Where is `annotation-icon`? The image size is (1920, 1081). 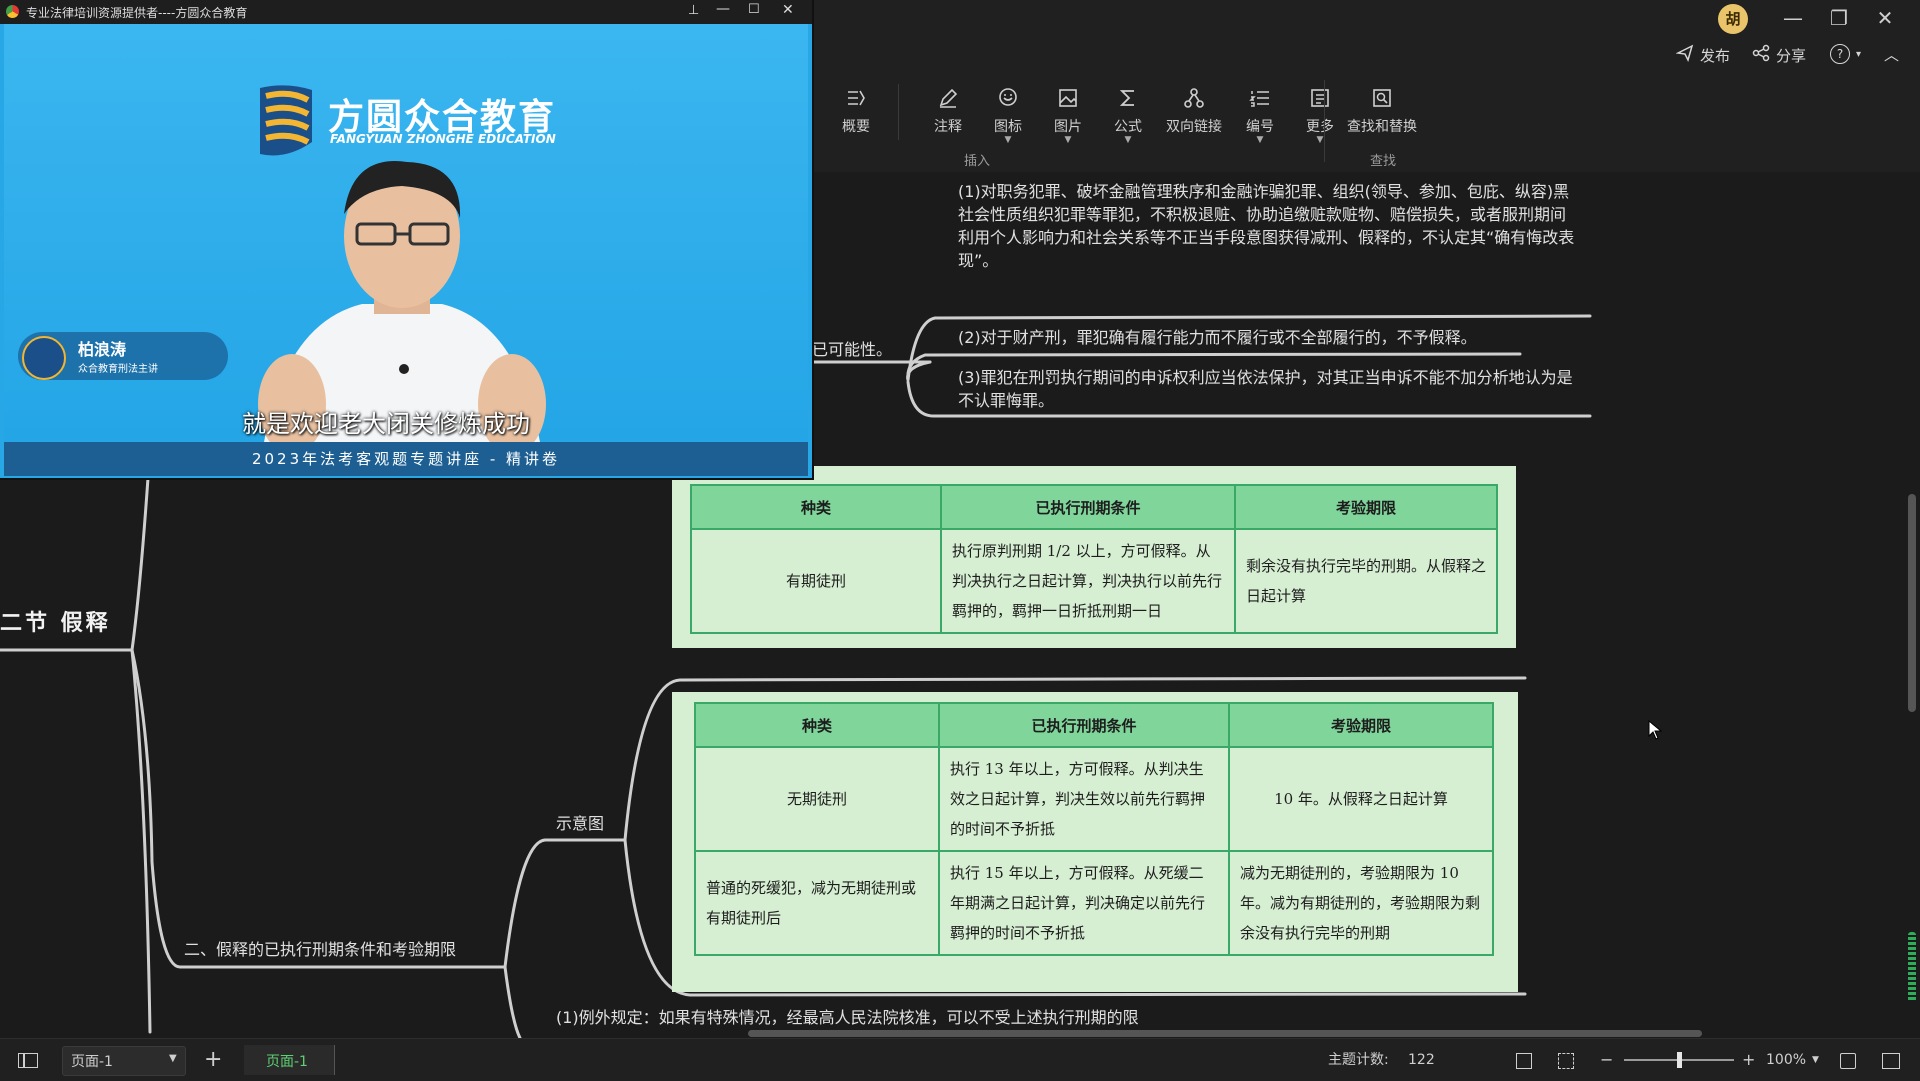 annotation-icon is located at coordinates (948, 98).